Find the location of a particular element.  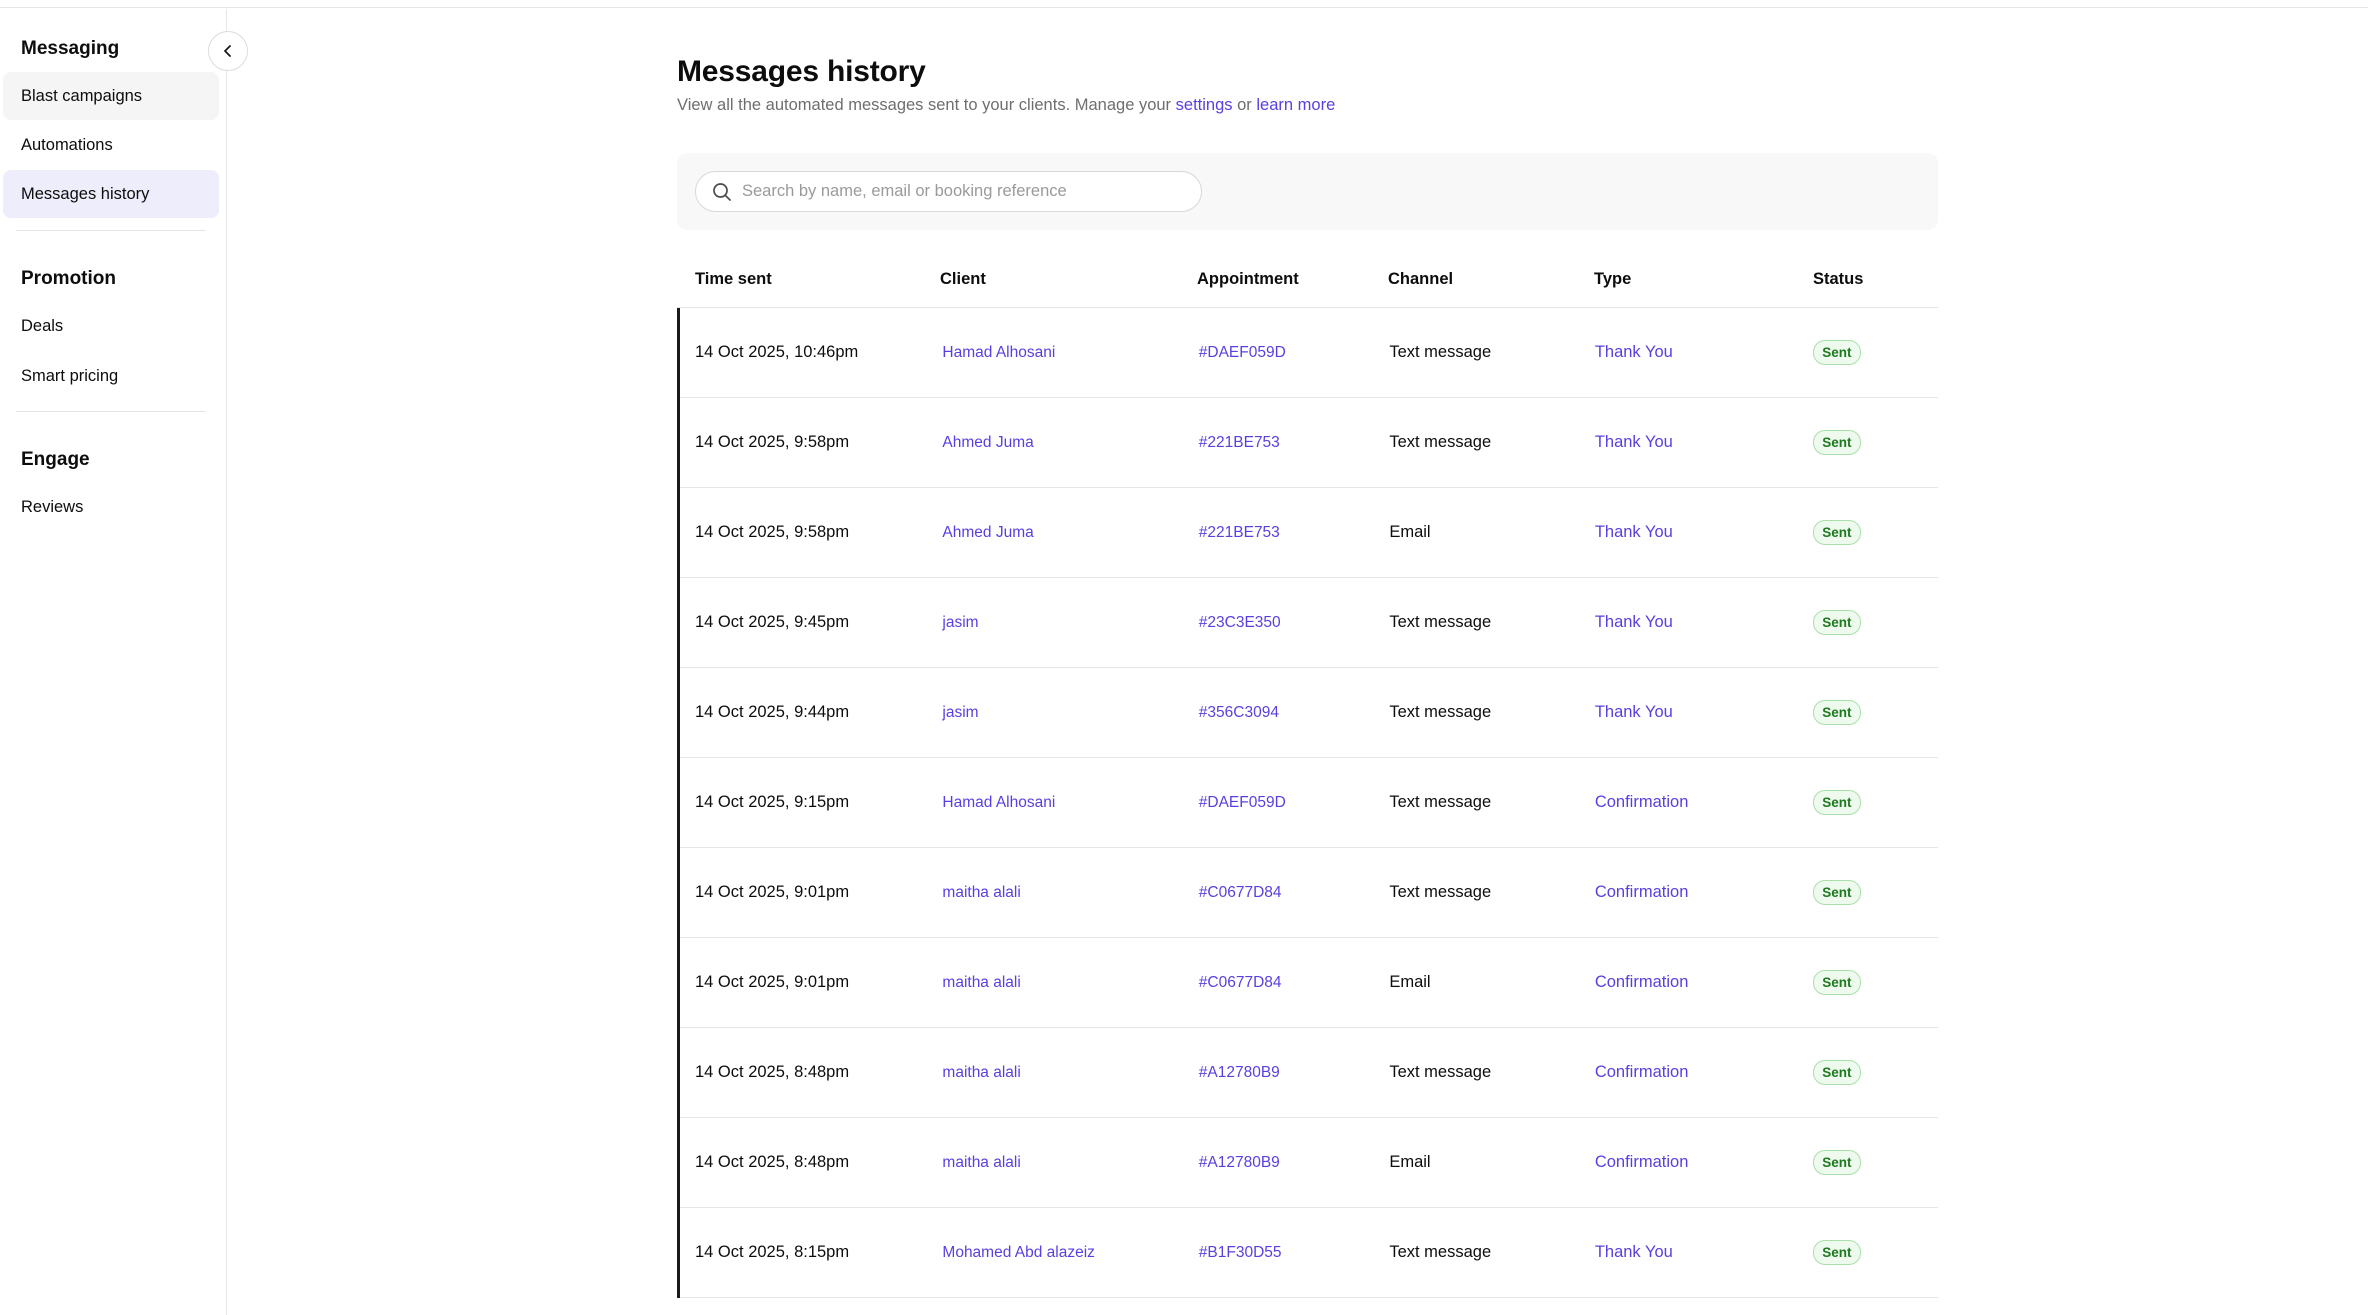

appointment-link: #356C3094 is located at coordinates (1239, 712).